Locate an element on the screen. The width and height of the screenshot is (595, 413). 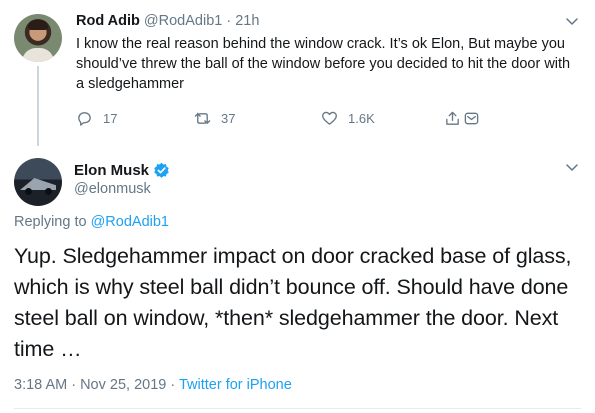
author-handle: @RodAdib1 is located at coordinates (183, 21).